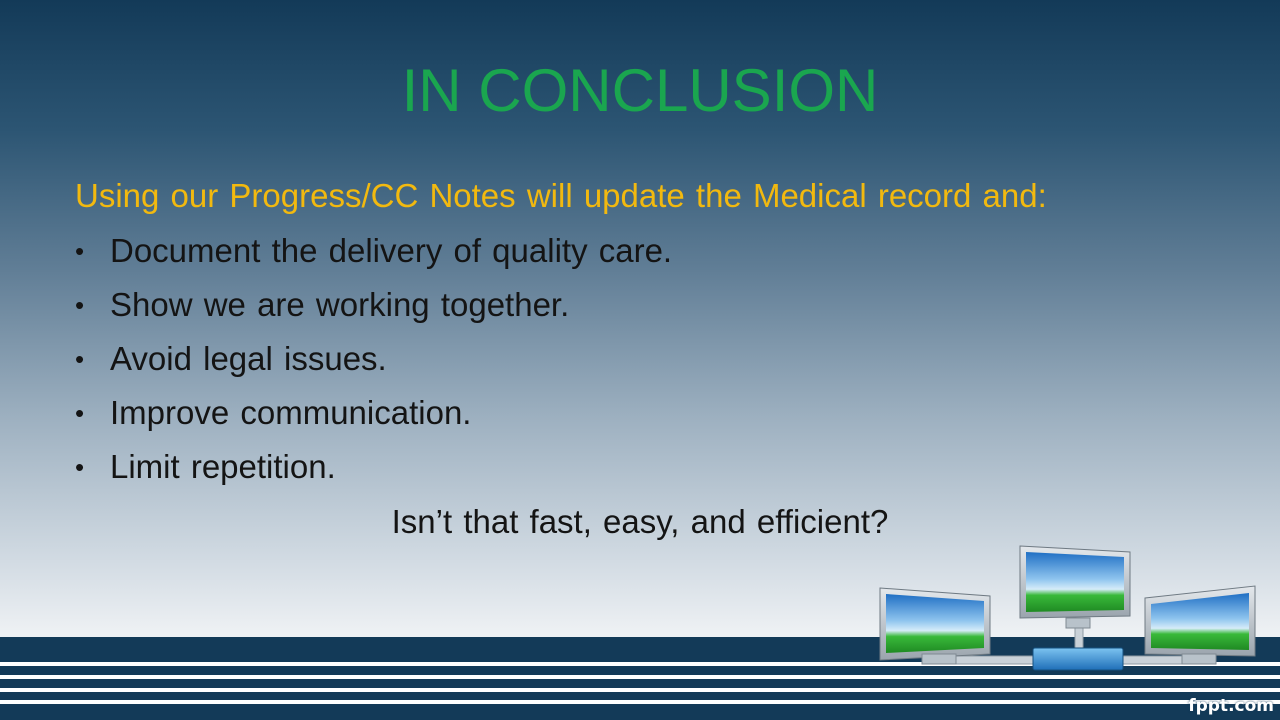  I want to click on bullet-text: Limit repetition., so click(223, 466).